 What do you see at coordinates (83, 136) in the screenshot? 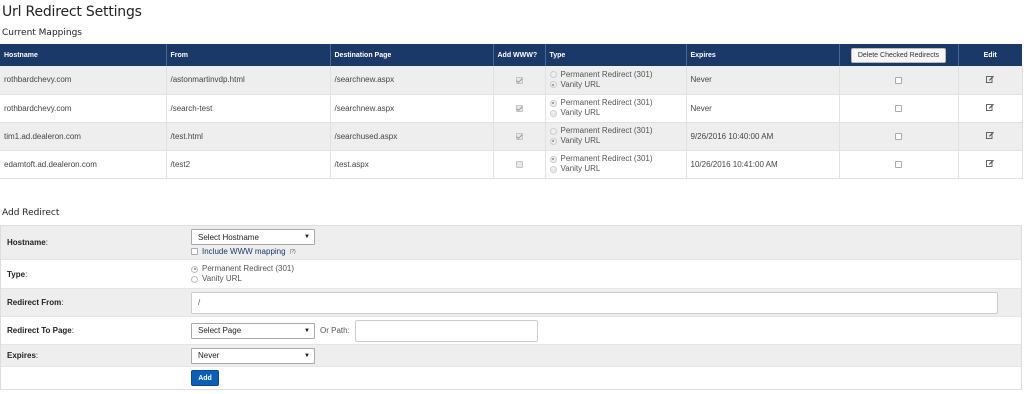
I see `cell-hostname: tim1.ad.dealeron.com` at bounding box center [83, 136].